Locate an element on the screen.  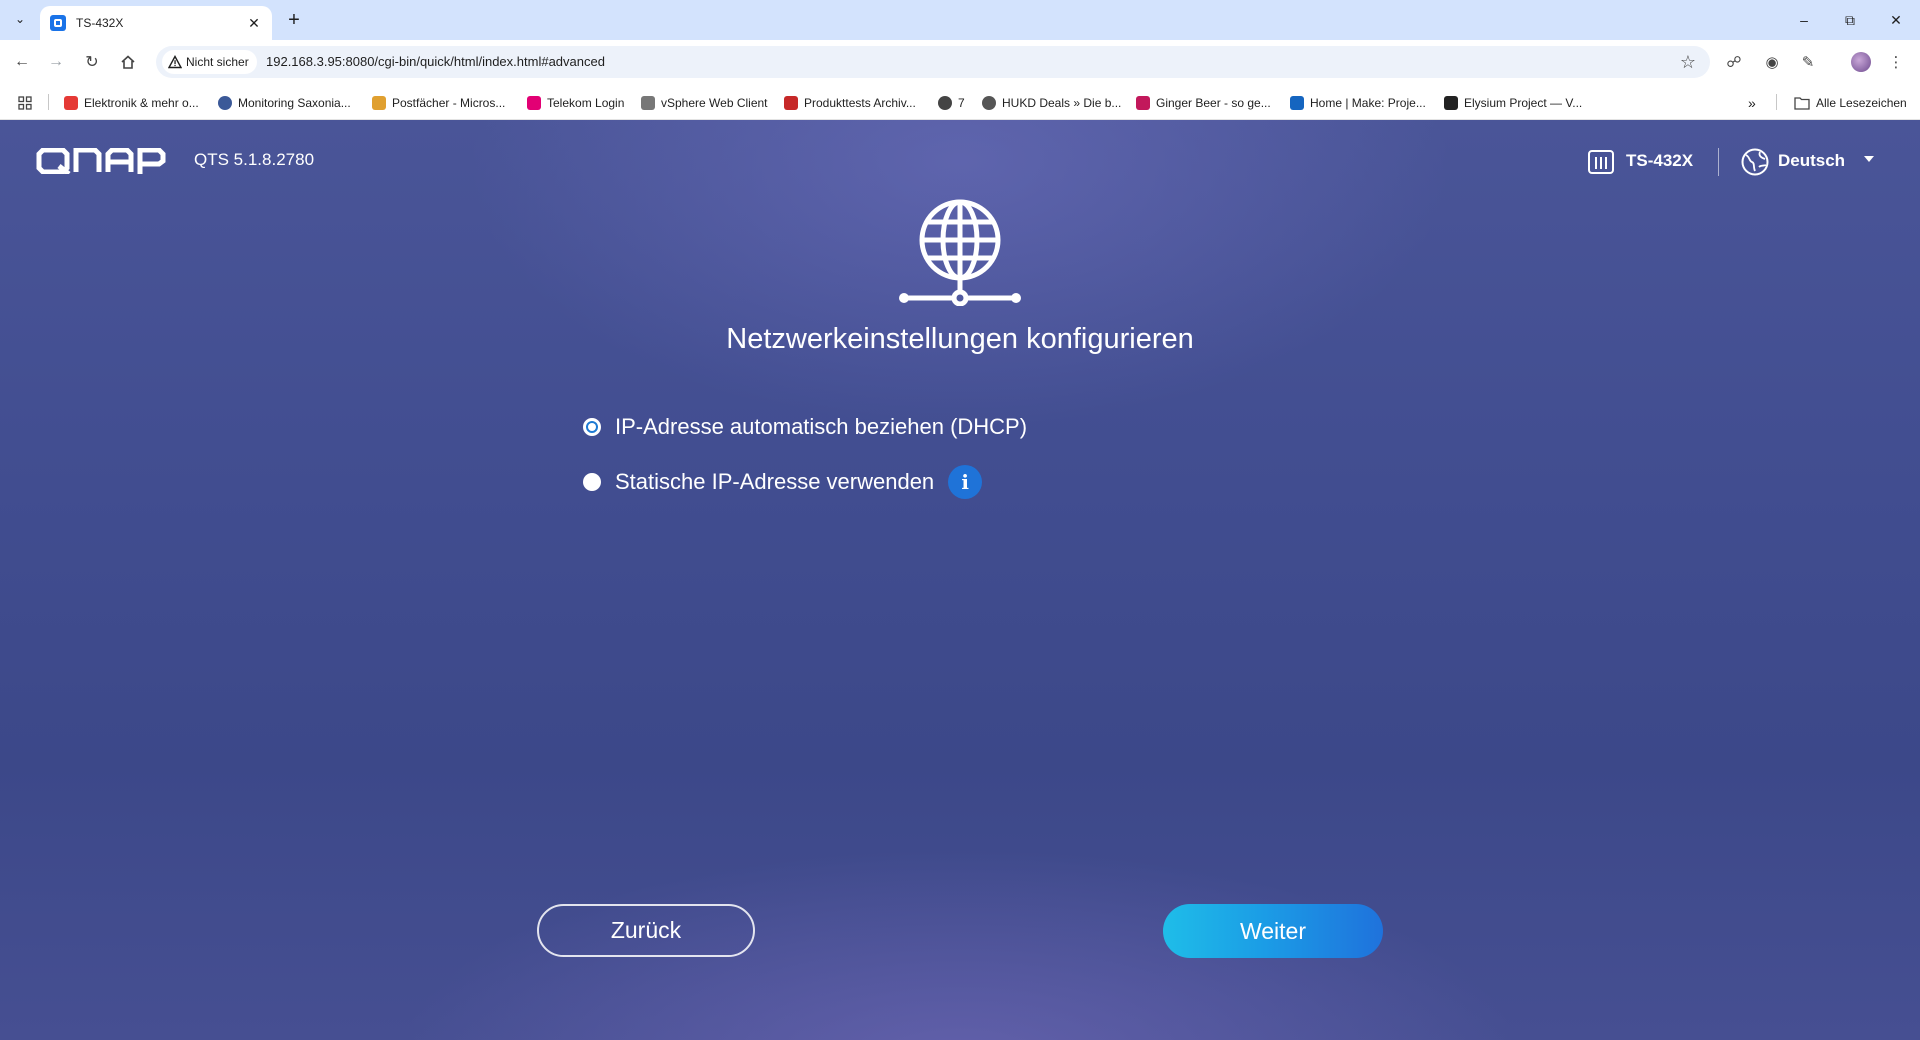
extensions-puzzle-icon: ✎ is located at coordinates (1808, 62).